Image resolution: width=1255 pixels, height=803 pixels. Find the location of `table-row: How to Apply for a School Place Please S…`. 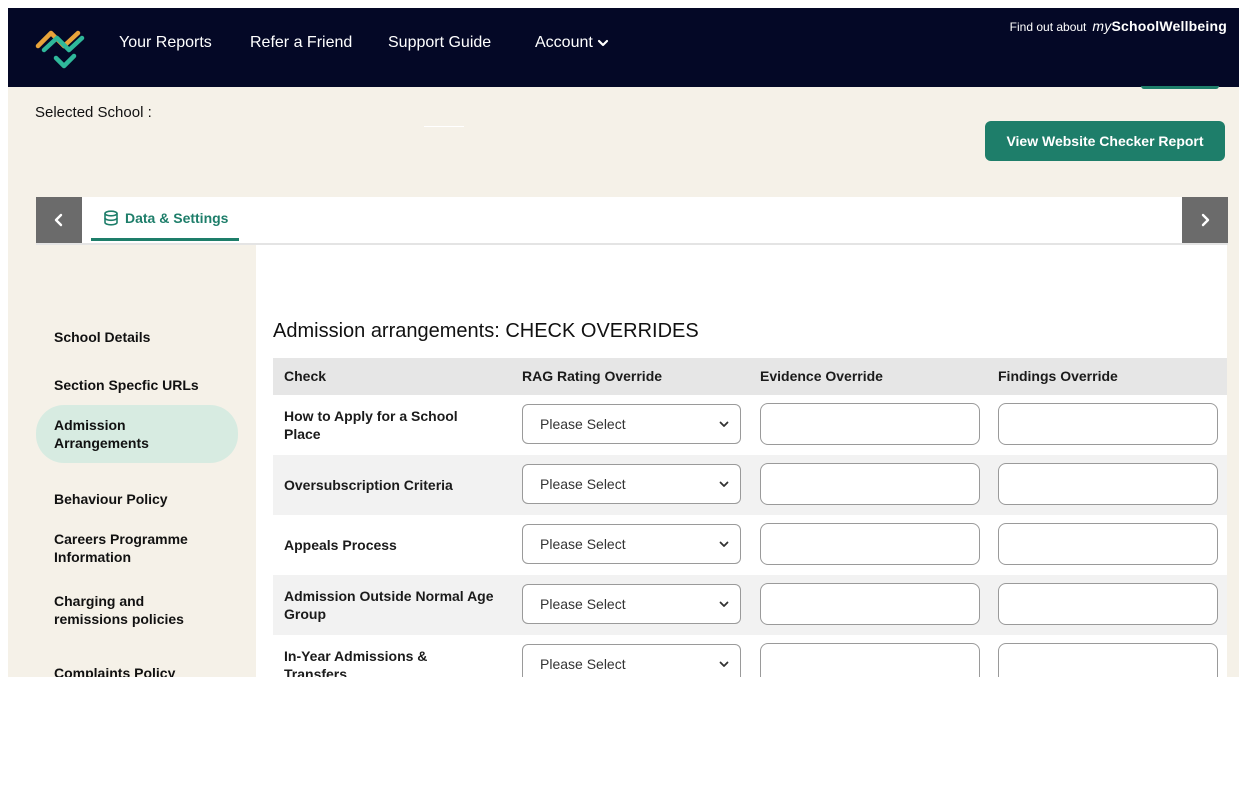

table-row: How to Apply for a School Place Please S… is located at coordinates (750, 425).